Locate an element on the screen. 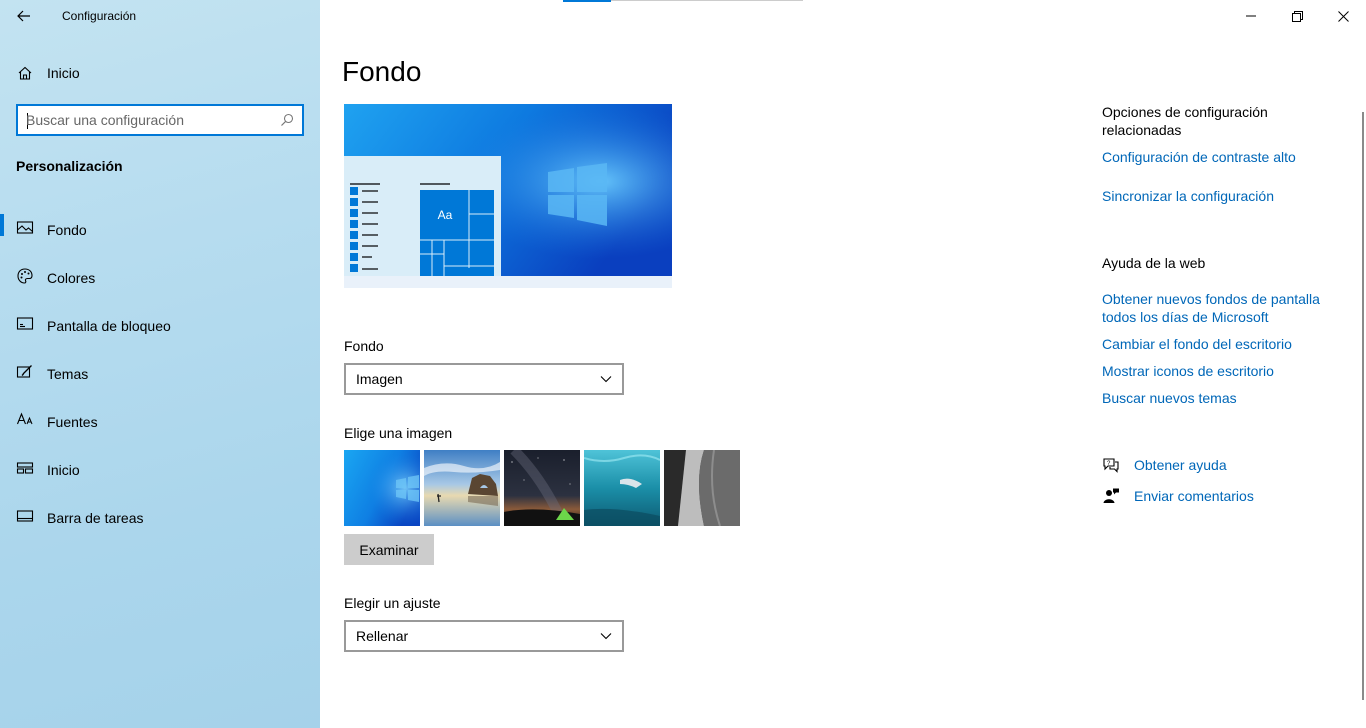 This screenshot has height=728, width=1366. palette-icon is located at coordinates (25, 276).